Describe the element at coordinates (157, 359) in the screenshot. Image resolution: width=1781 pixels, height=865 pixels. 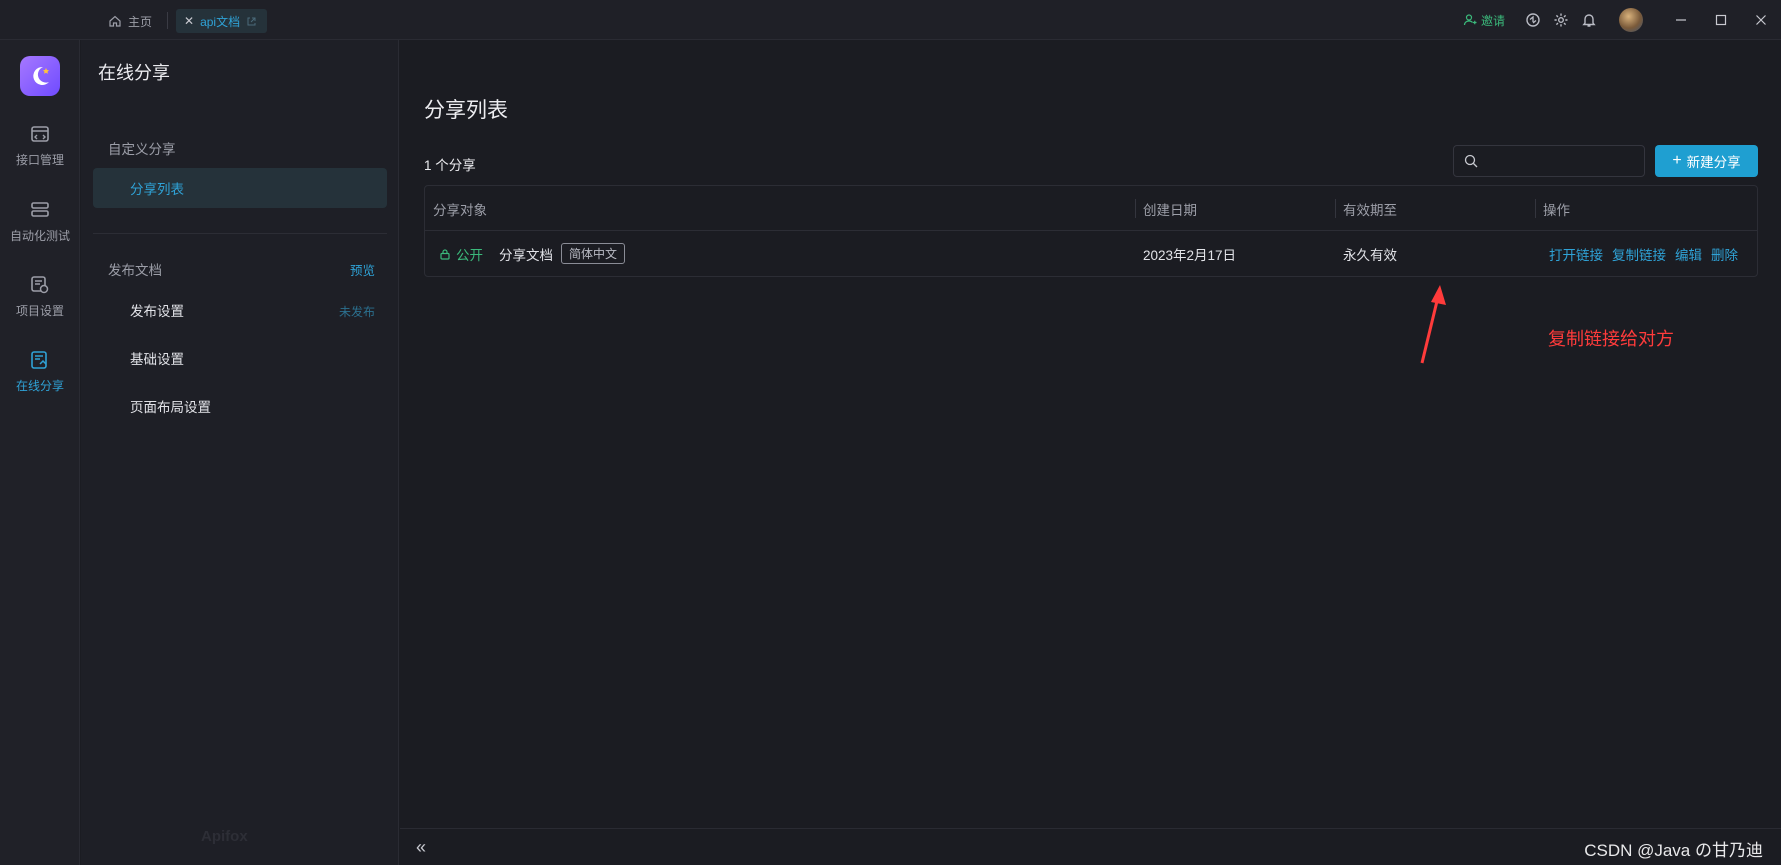
I see `sidebar-item-basic-settings-label: 基础设置` at that location.